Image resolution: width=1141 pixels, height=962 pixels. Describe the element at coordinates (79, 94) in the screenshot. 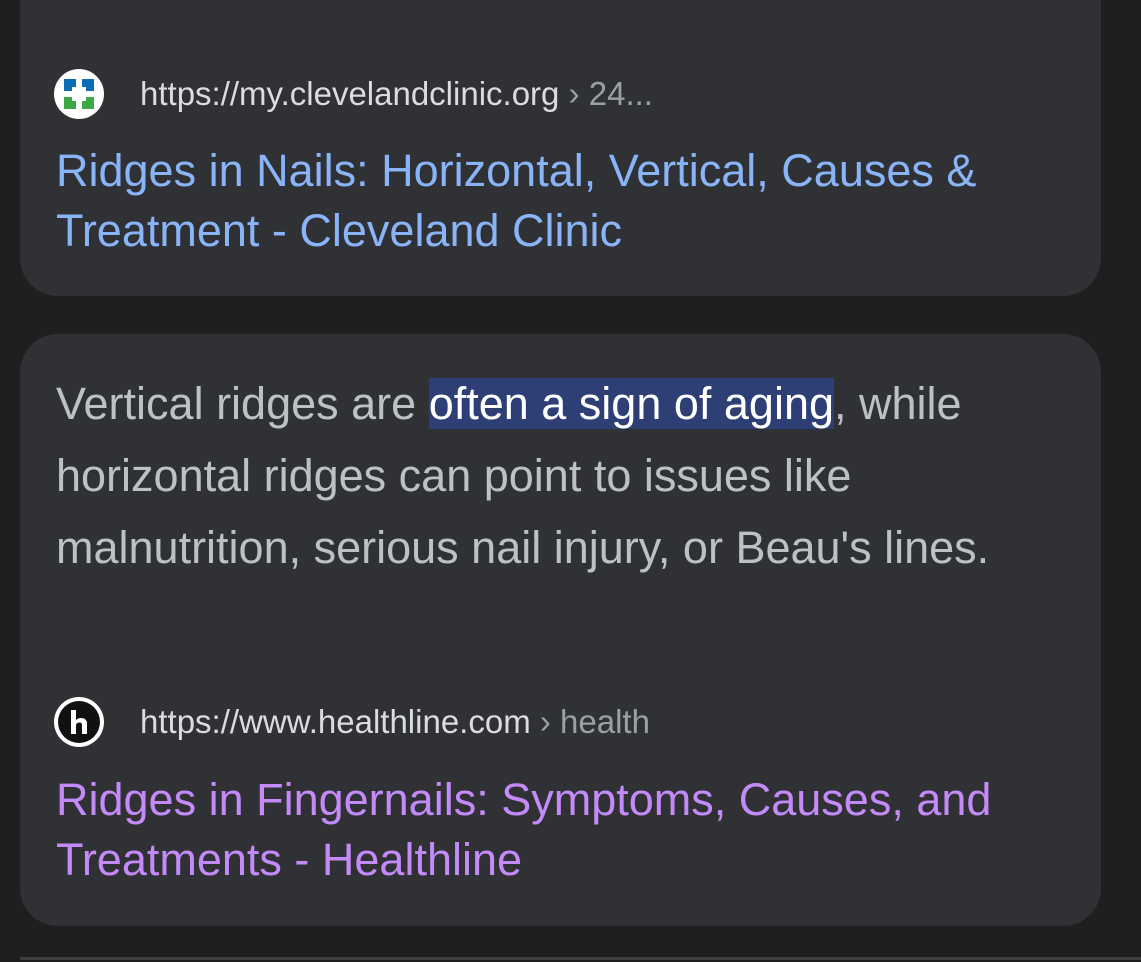

I see `cleveland-clinic-logo-icon` at that location.